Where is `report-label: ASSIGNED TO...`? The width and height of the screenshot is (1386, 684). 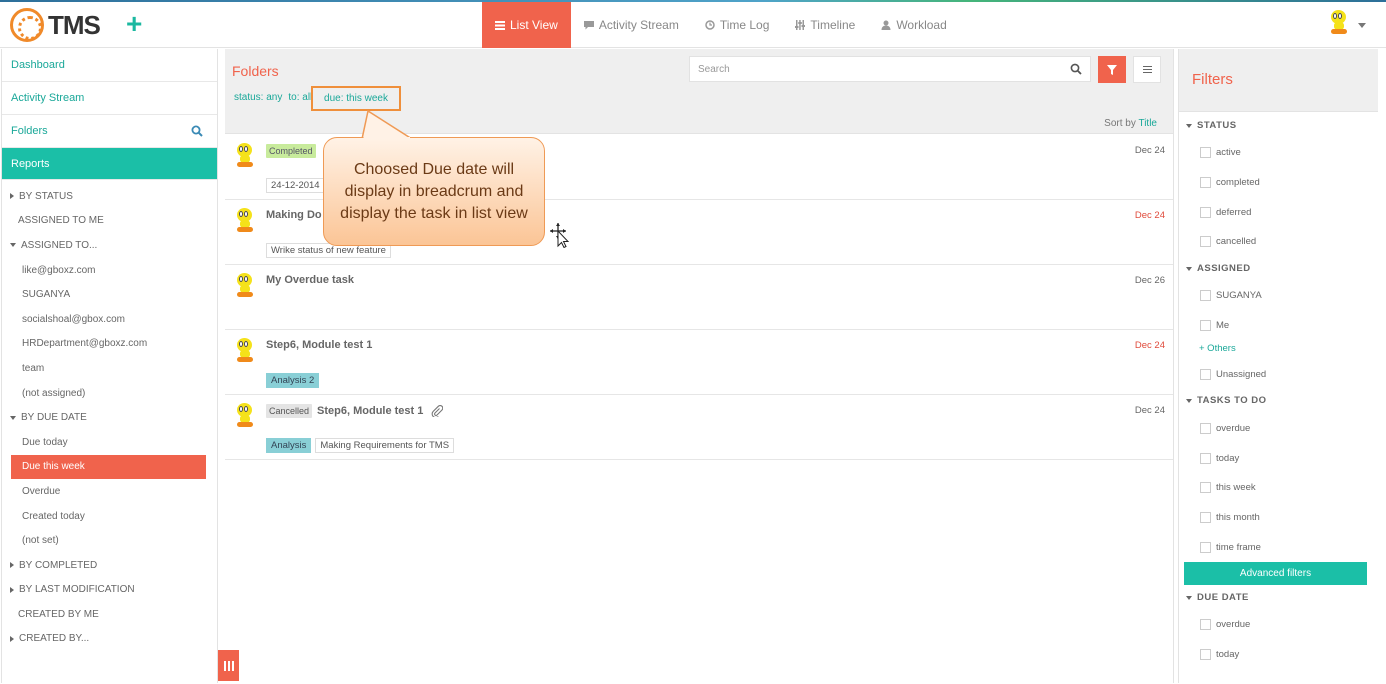
report-label: ASSIGNED TO... is located at coordinates (59, 245).